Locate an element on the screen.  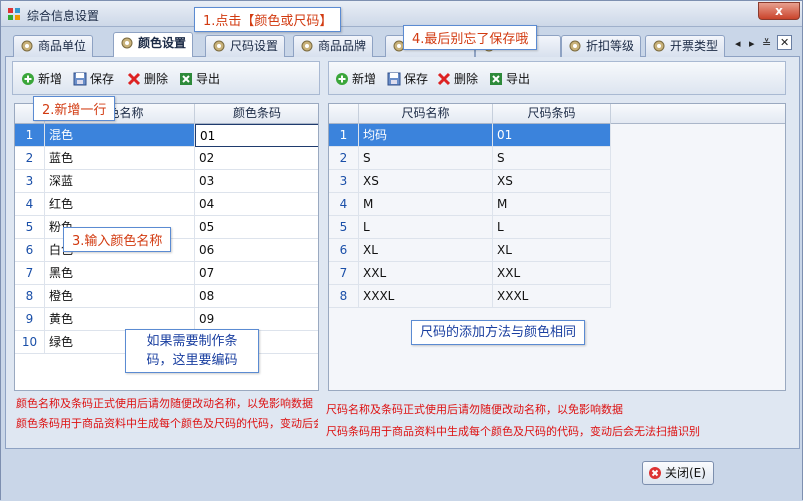
header-color-code: 颜色条码 is located at coordinates (256, 114).